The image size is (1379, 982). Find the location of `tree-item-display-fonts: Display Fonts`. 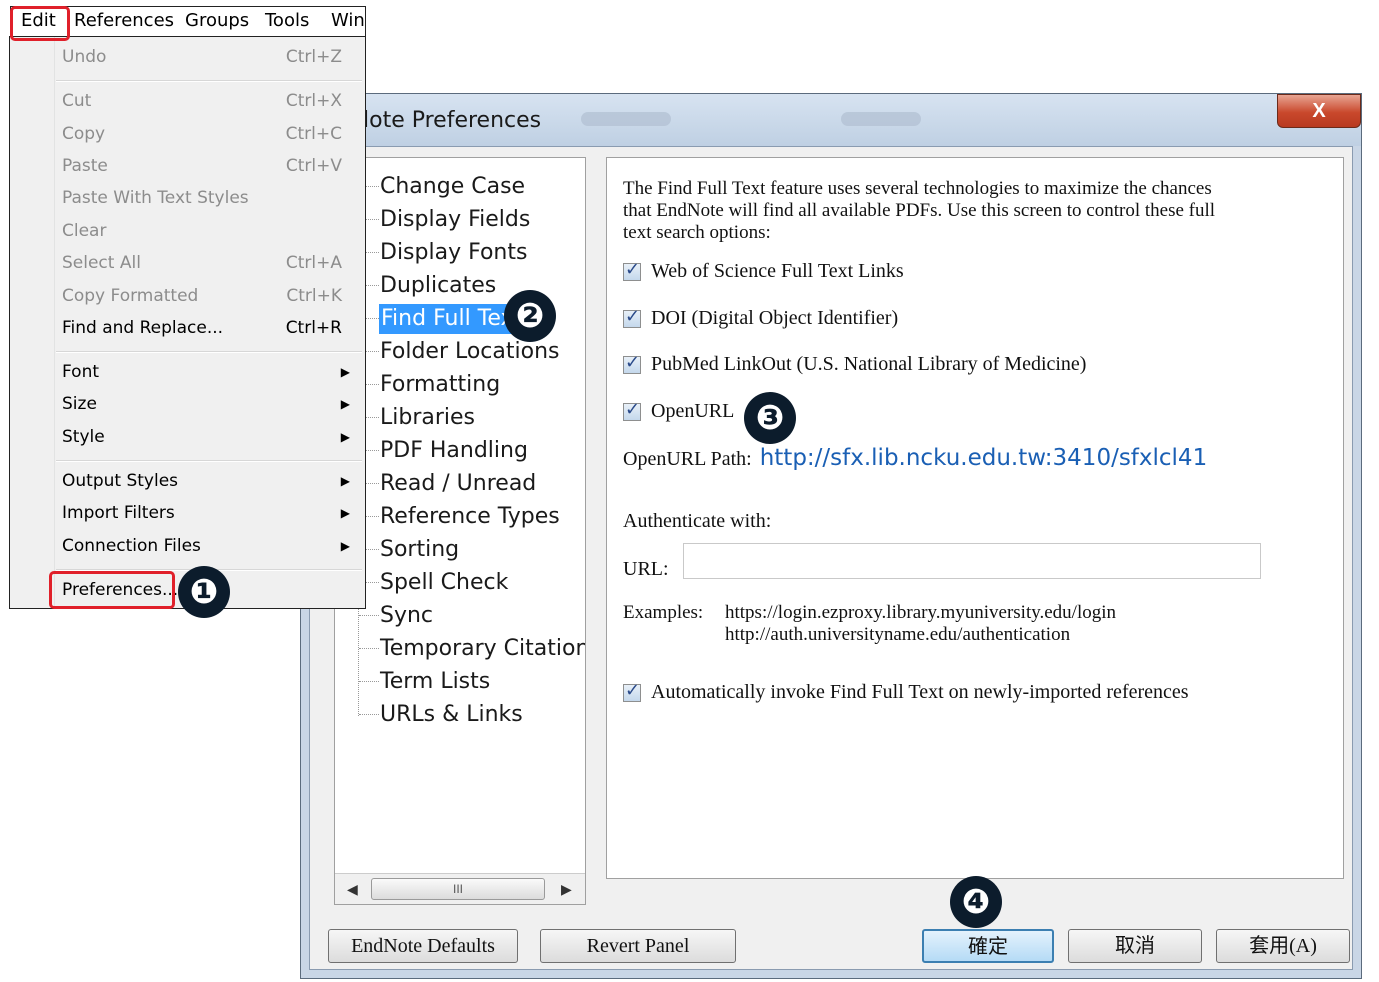

tree-item-display-fonts: Display Fonts is located at coordinates (453, 253).